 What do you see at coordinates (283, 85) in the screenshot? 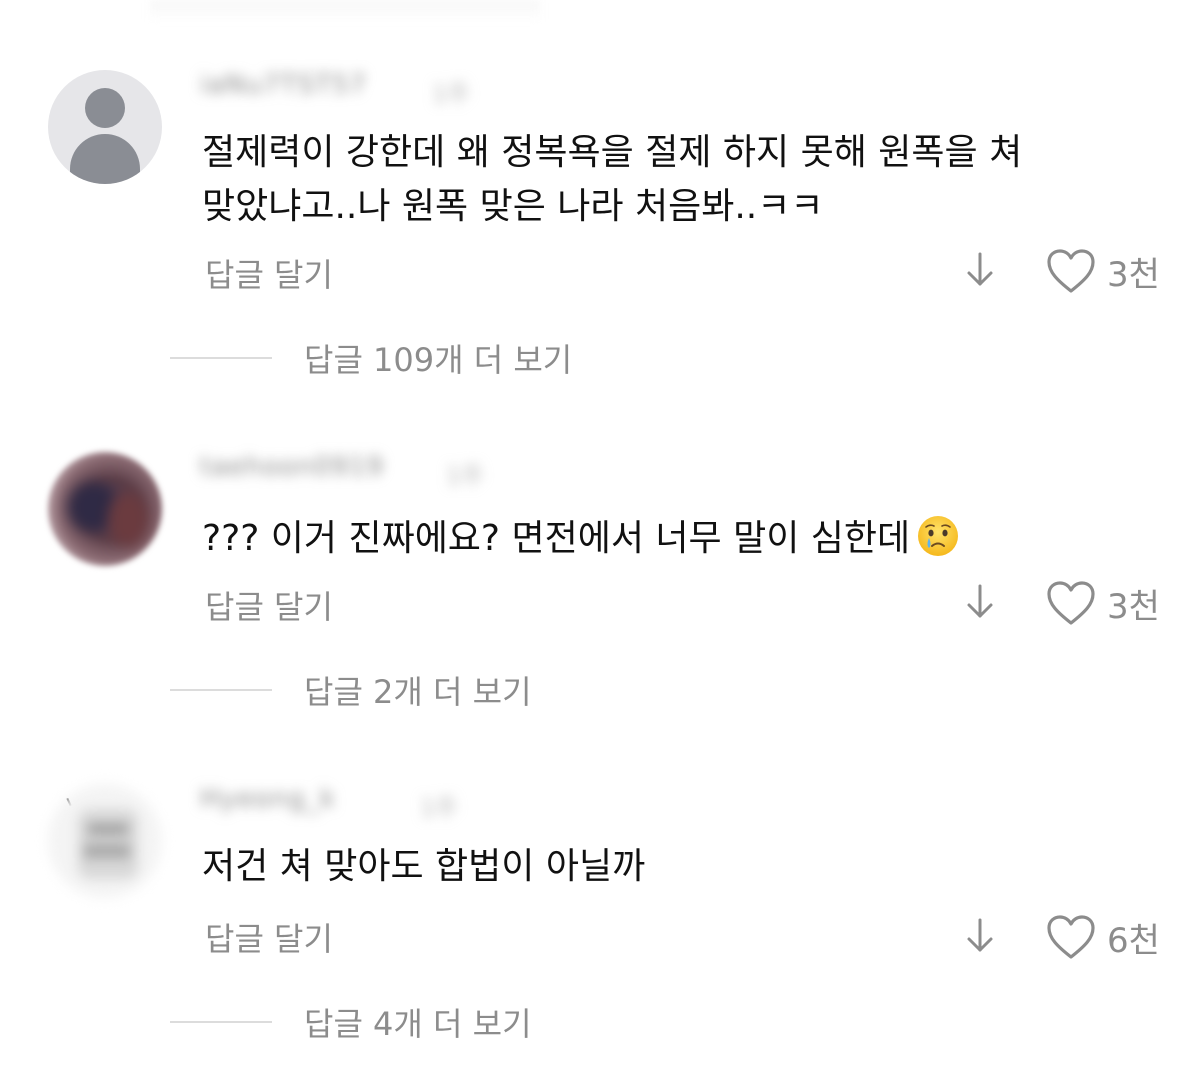
I see `username: iaNu7TST57` at bounding box center [283, 85].